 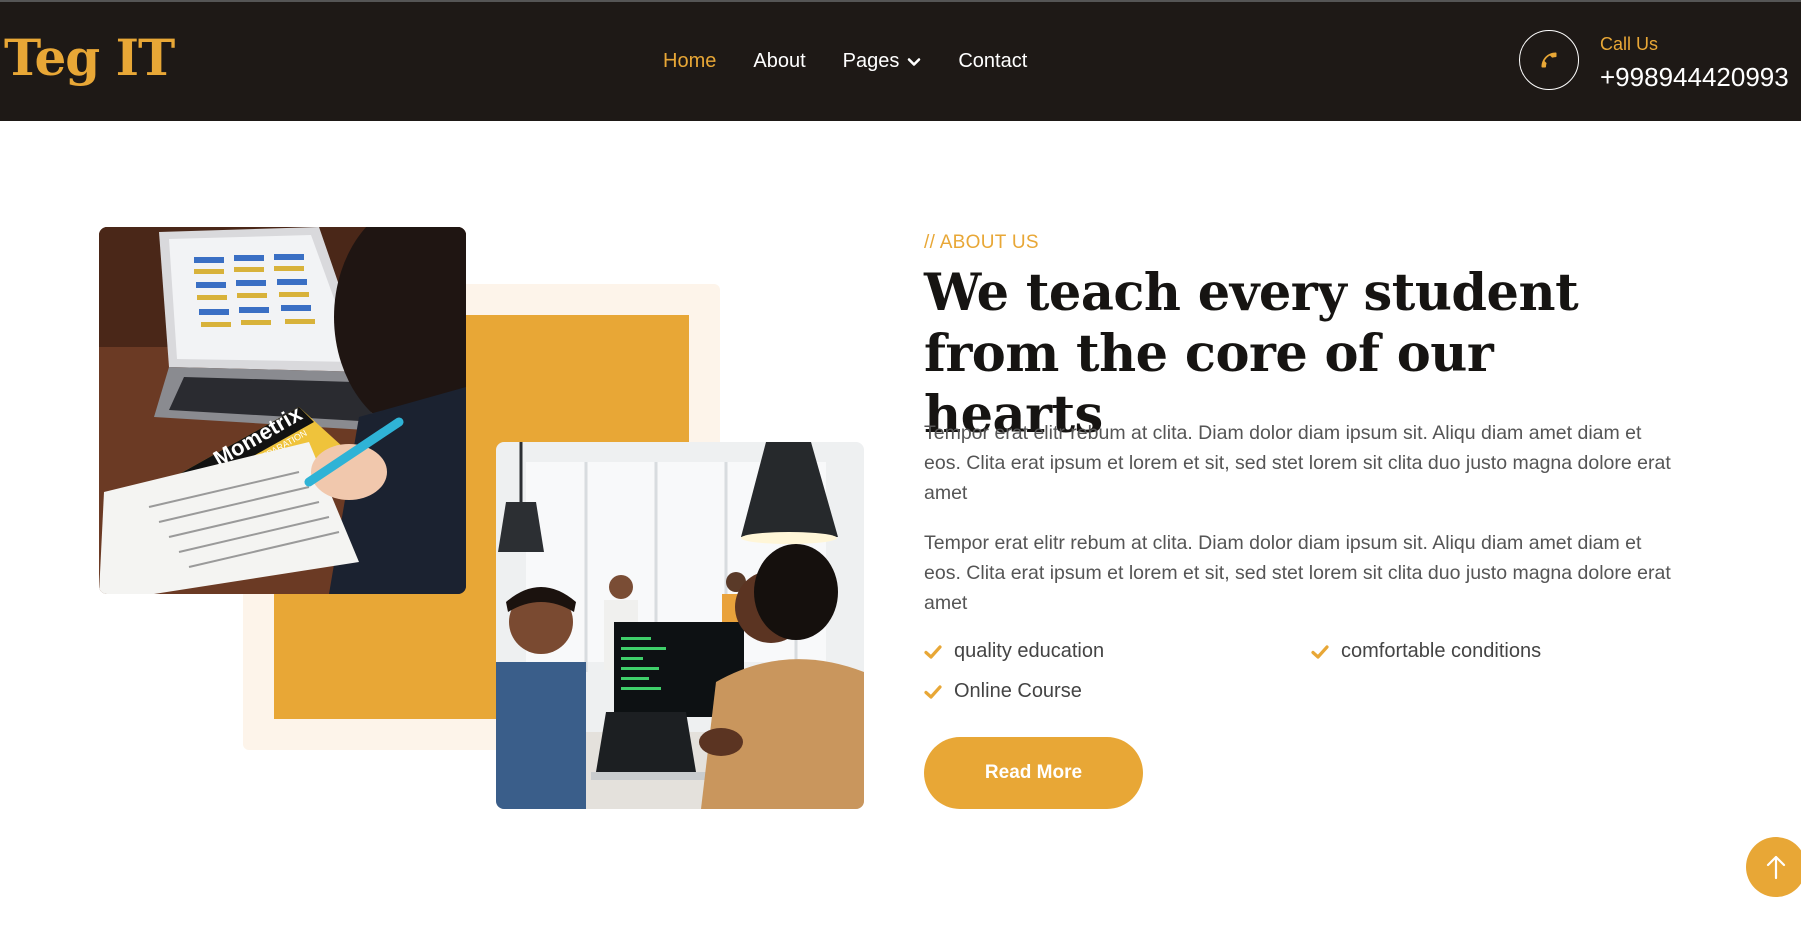 I want to click on nav-item-home: Home, so click(x=689, y=61).